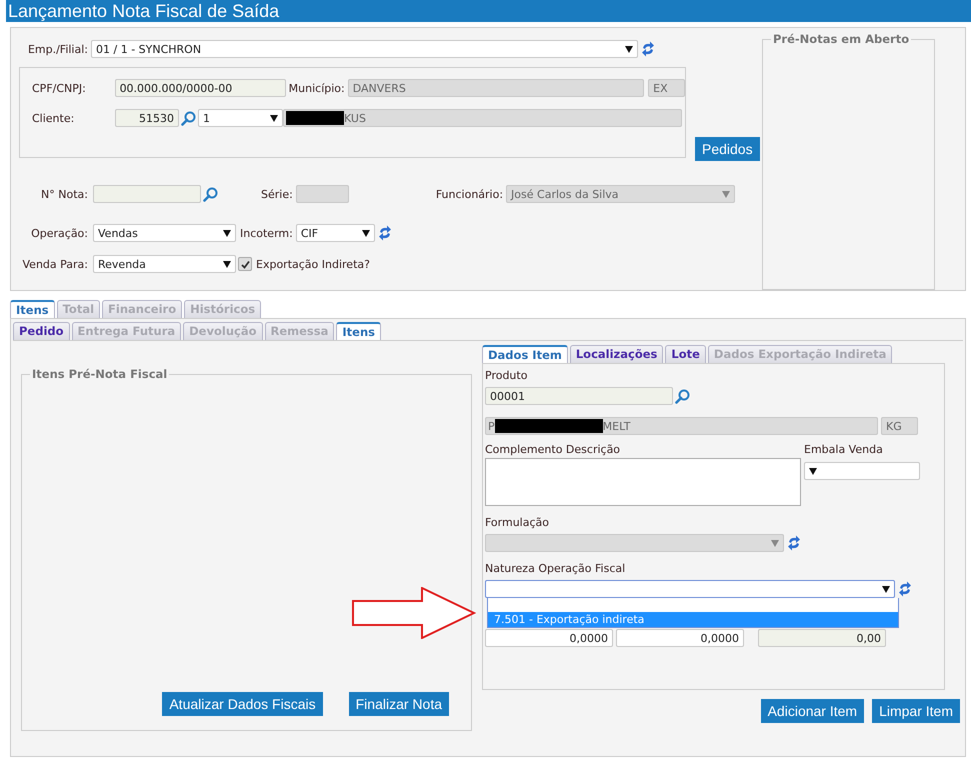  What do you see at coordinates (147, 118) in the screenshot?
I see `client-code-field: 51530` at bounding box center [147, 118].